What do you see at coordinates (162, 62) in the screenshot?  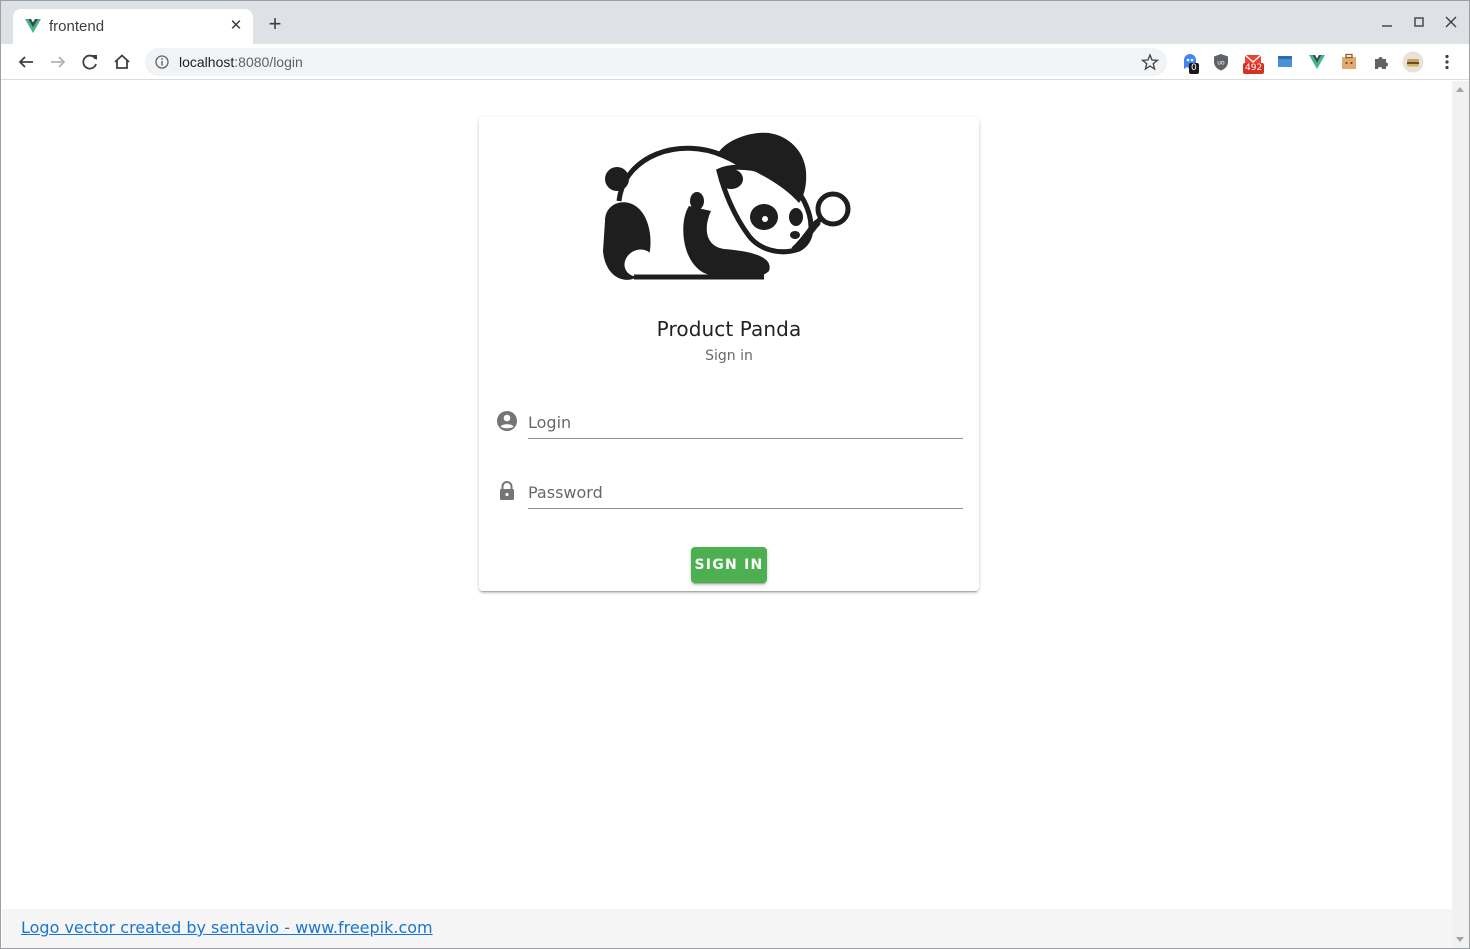 I see `info-icon` at bounding box center [162, 62].